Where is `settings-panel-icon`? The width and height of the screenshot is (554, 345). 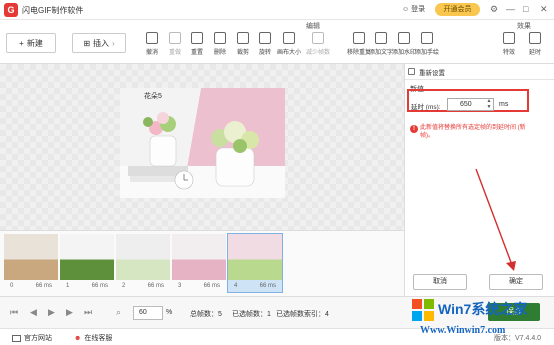
settings-panel-icon is located at coordinates (411, 71).